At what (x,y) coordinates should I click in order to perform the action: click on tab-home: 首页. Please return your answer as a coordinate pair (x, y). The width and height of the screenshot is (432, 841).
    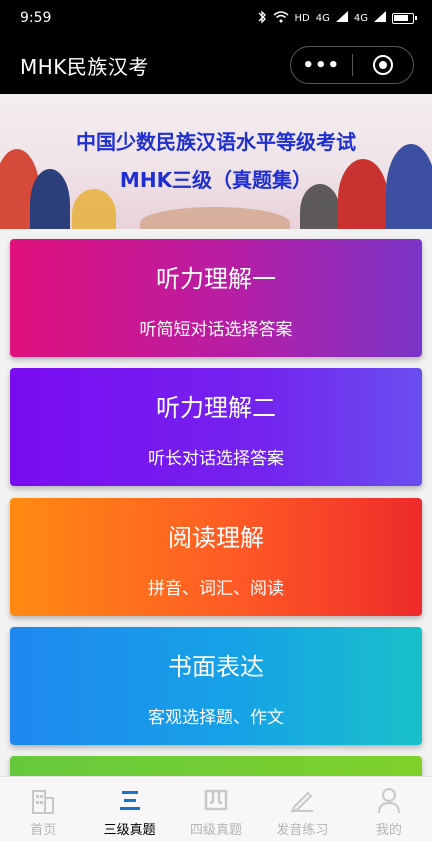
    Looking at the image, I should click on (43, 809).